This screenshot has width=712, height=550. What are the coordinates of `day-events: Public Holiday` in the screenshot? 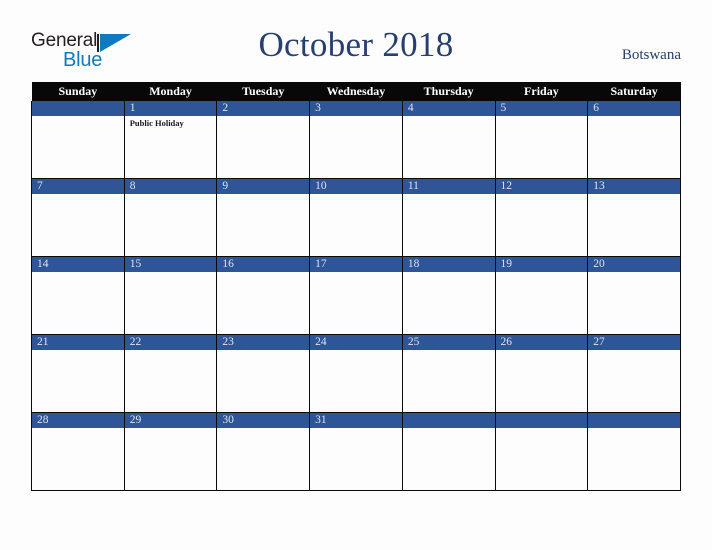 It's located at (171, 122).